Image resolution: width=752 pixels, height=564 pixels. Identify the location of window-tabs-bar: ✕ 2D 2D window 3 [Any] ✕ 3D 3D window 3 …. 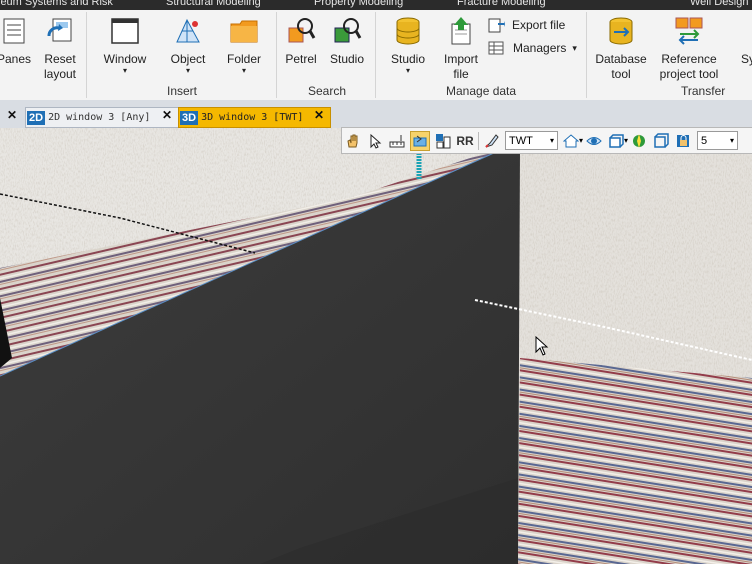
(376, 114).